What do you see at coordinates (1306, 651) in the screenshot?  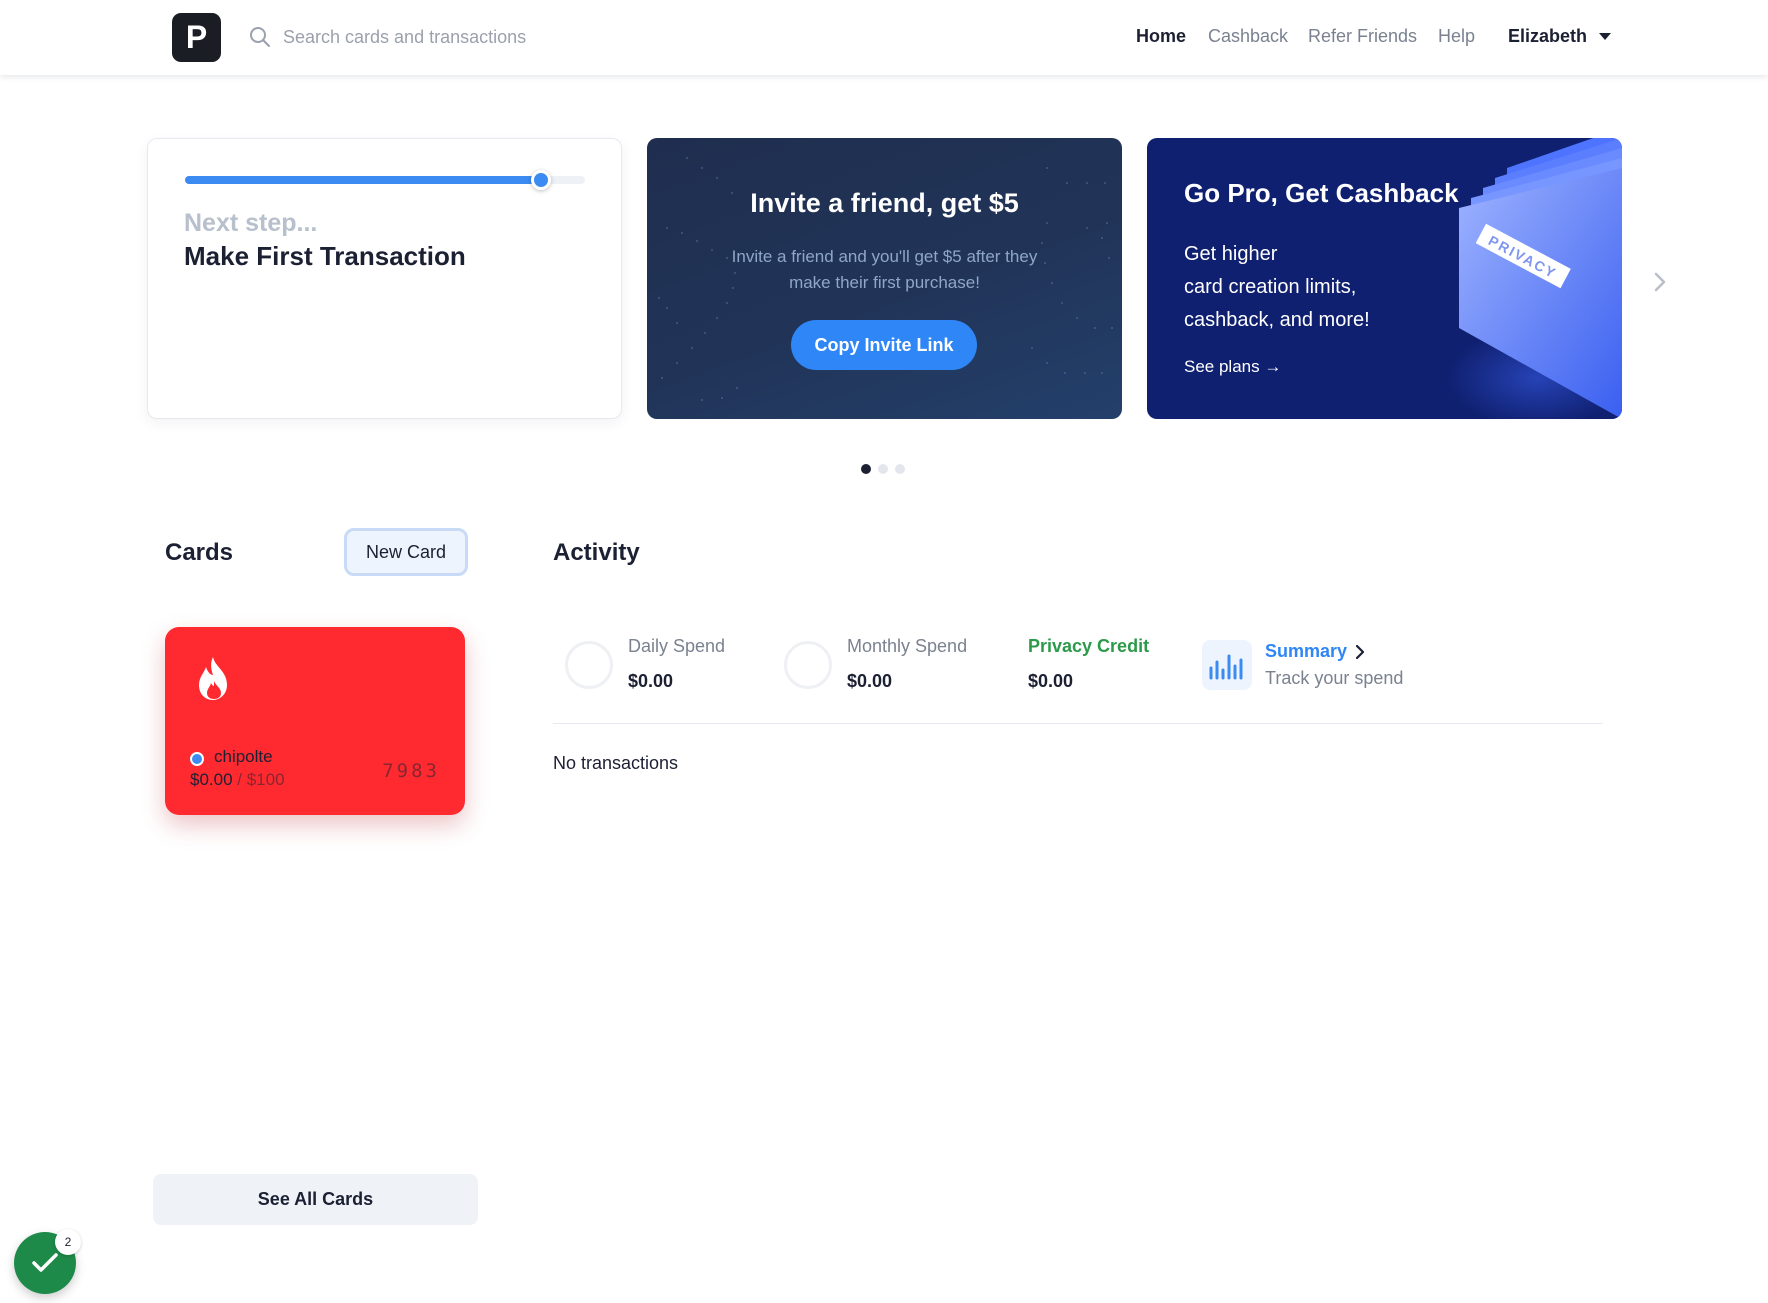 I see `summary-label: Summary` at bounding box center [1306, 651].